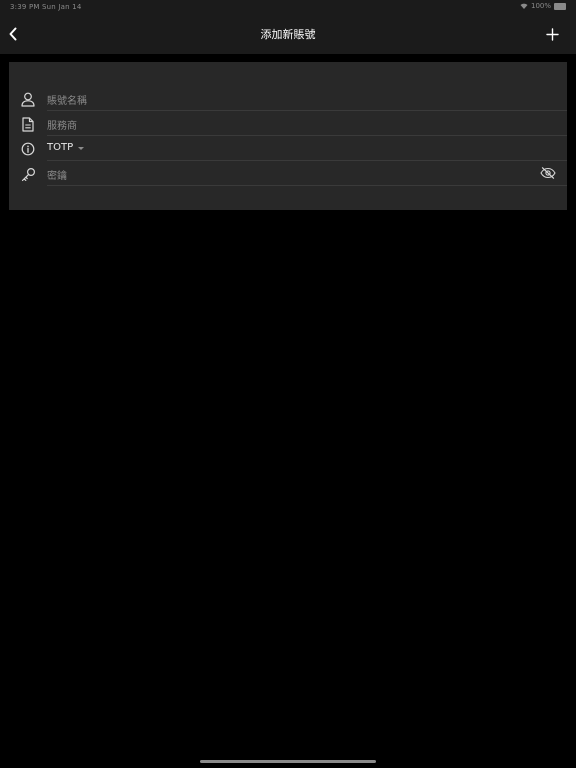 The width and height of the screenshot is (576, 768). Describe the element at coordinates (67, 99) in the screenshot. I see `account-name-field: 賬號名稱` at that location.